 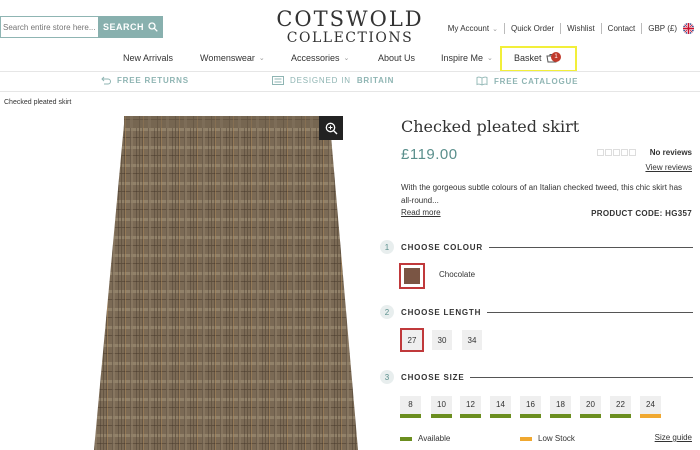 I want to click on size-option-12: 12, so click(x=470, y=407).